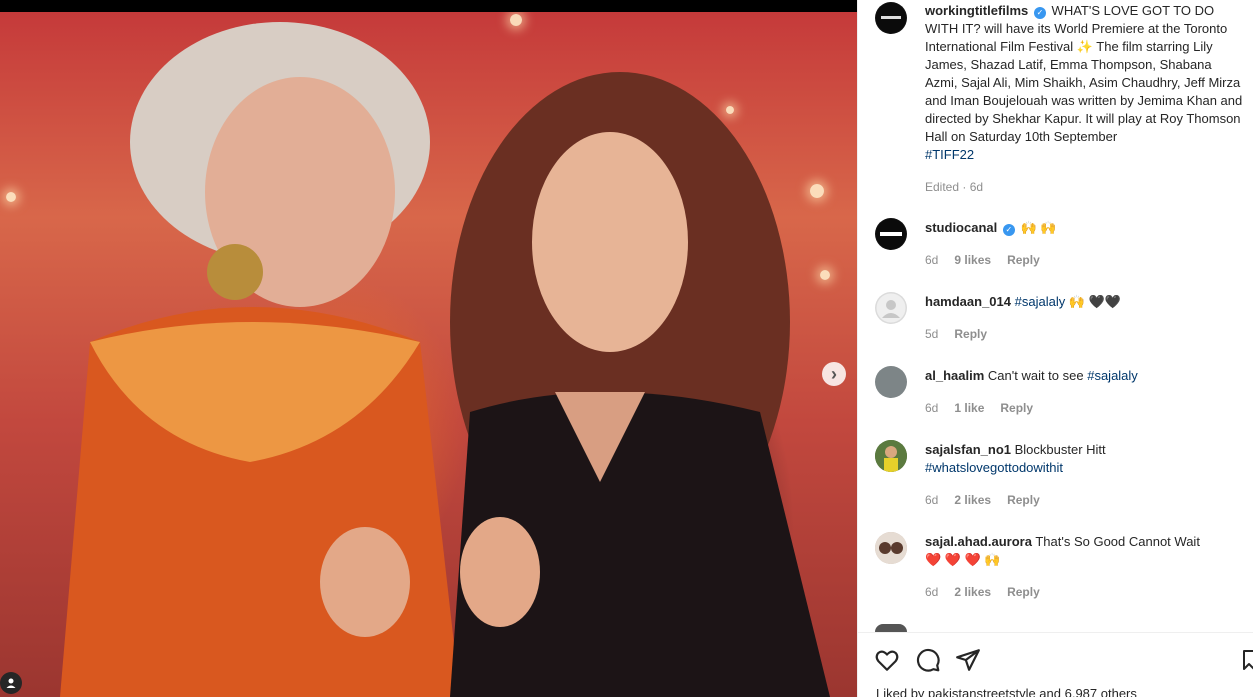  Describe the element at coordinates (968, 449) in the screenshot. I see `comment-username: sajalsfan_no1` at that location.